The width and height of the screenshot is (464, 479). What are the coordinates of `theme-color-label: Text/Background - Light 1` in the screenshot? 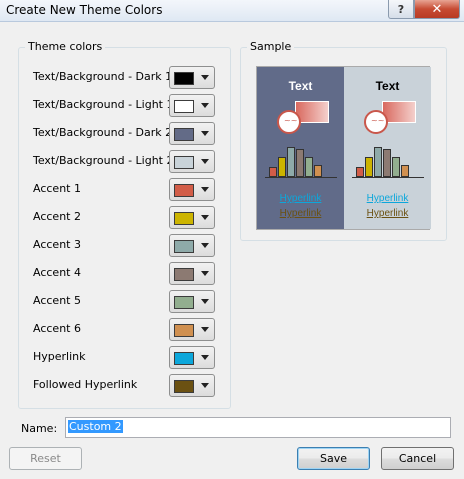 It's located at (103, 104).